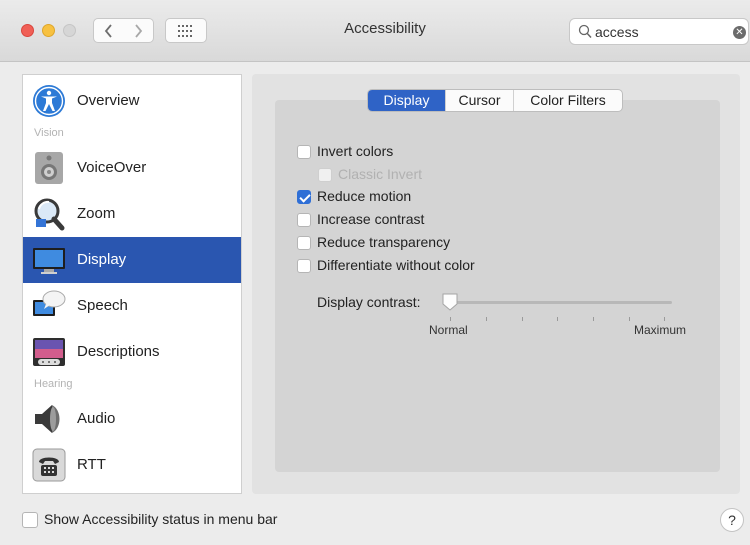 Image resolution: width=750 pixels, height=545 pixels. I want to click on sidebar-item-zoom: Zoom, so click(132, 214).